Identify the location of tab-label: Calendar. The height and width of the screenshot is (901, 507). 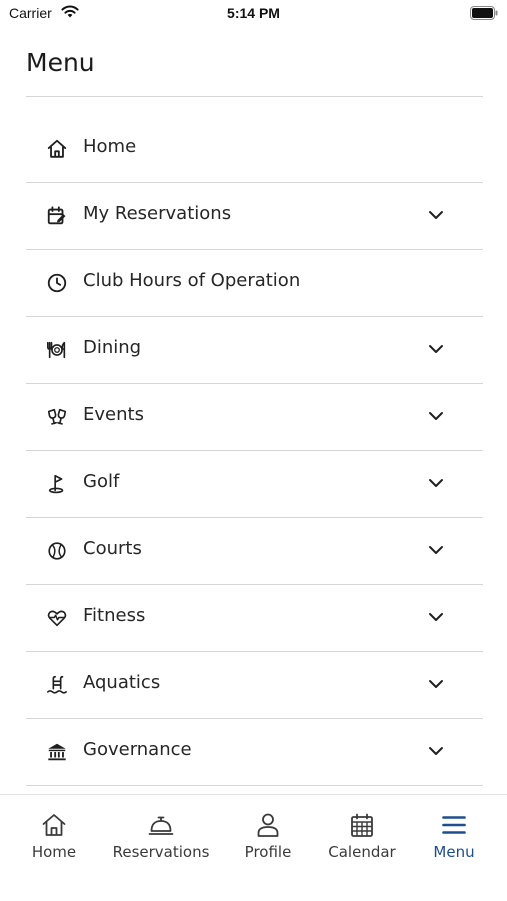
(362, 852).